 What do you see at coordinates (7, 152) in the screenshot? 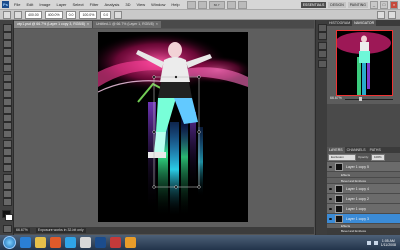
I see `type-tool-icon` at bounding box center [7, 152].